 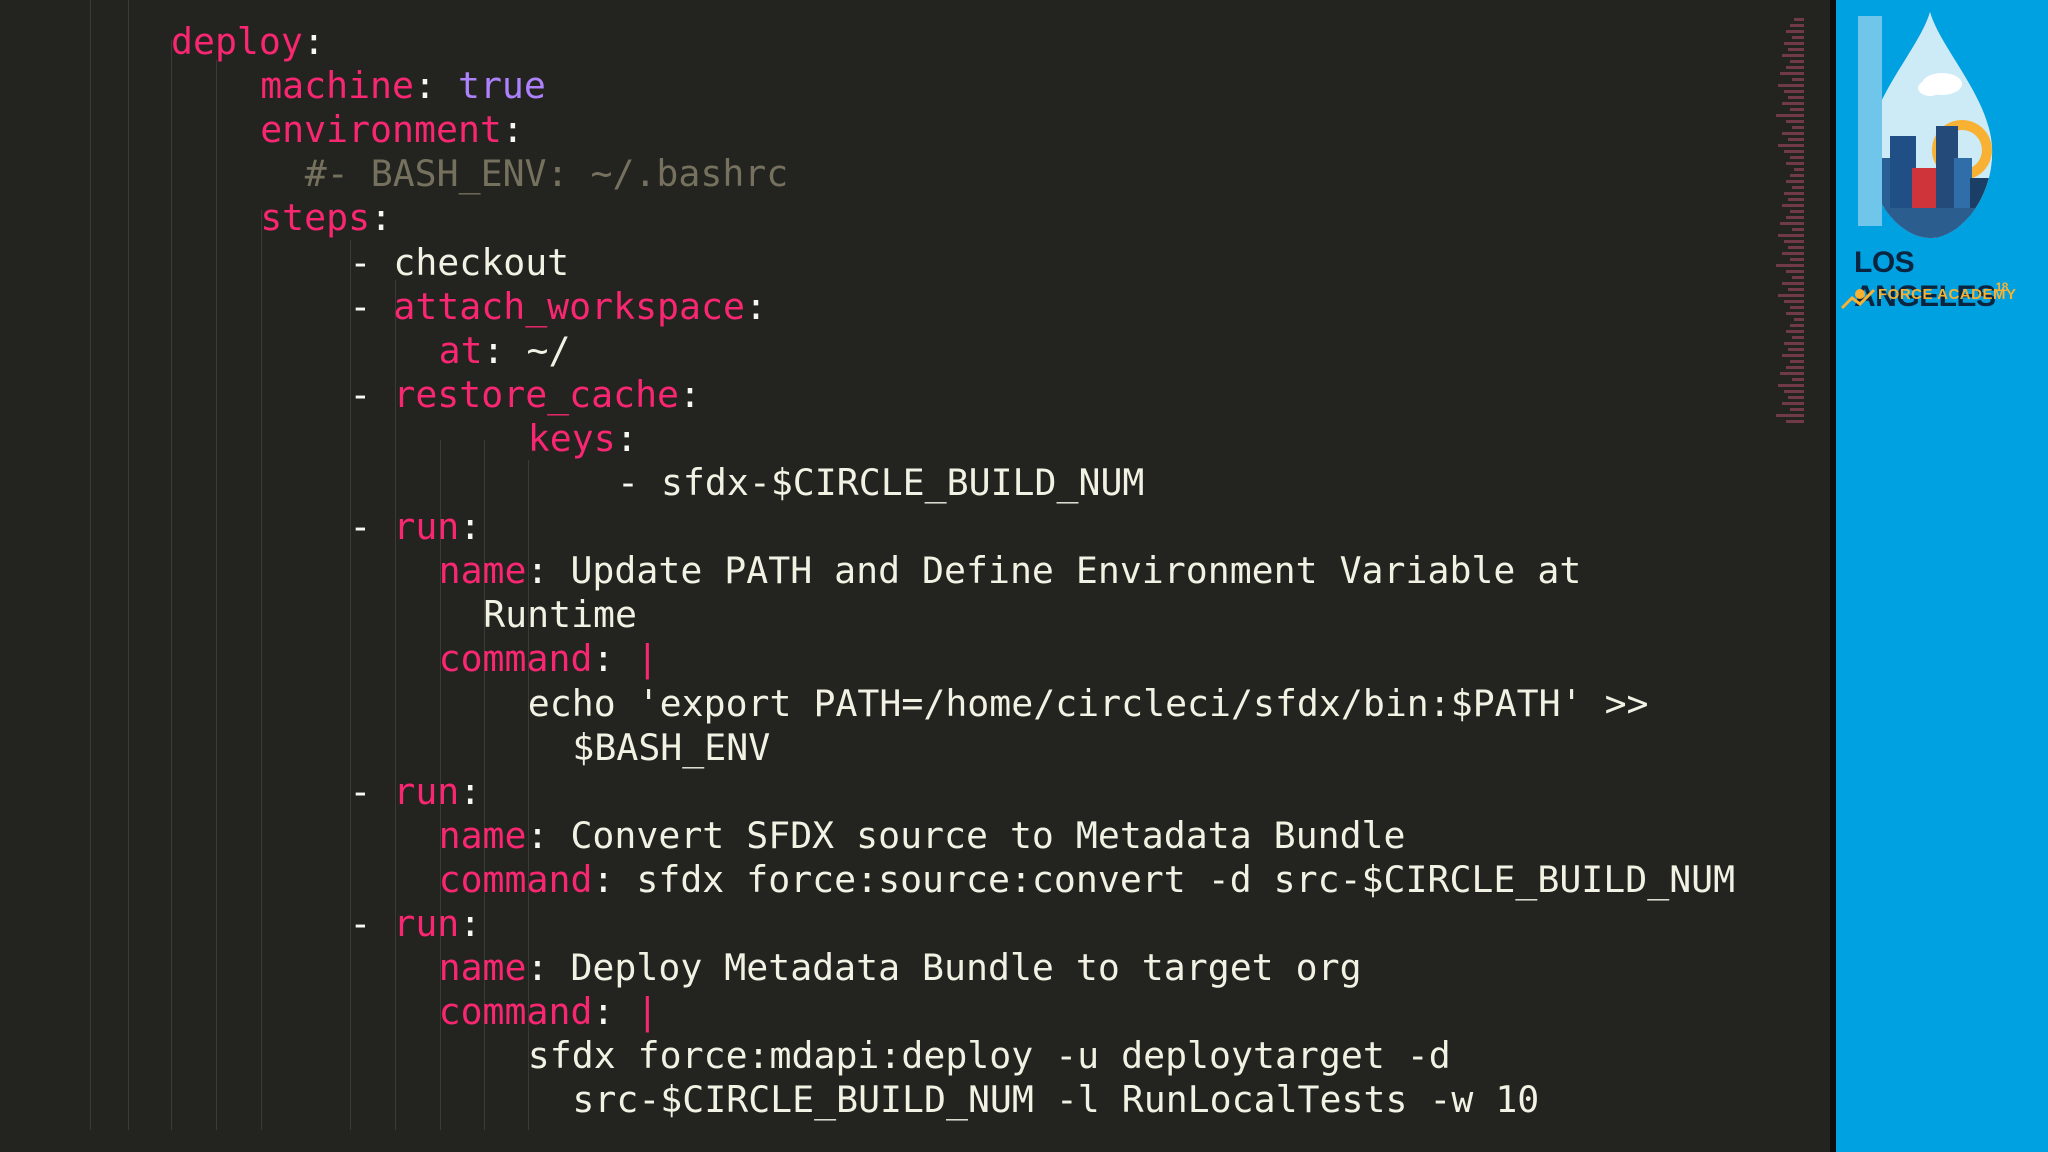 I want to click on code-token-str: sfdx-$CIRCLE_BUILD_NUM, so click(x=902, y=482).